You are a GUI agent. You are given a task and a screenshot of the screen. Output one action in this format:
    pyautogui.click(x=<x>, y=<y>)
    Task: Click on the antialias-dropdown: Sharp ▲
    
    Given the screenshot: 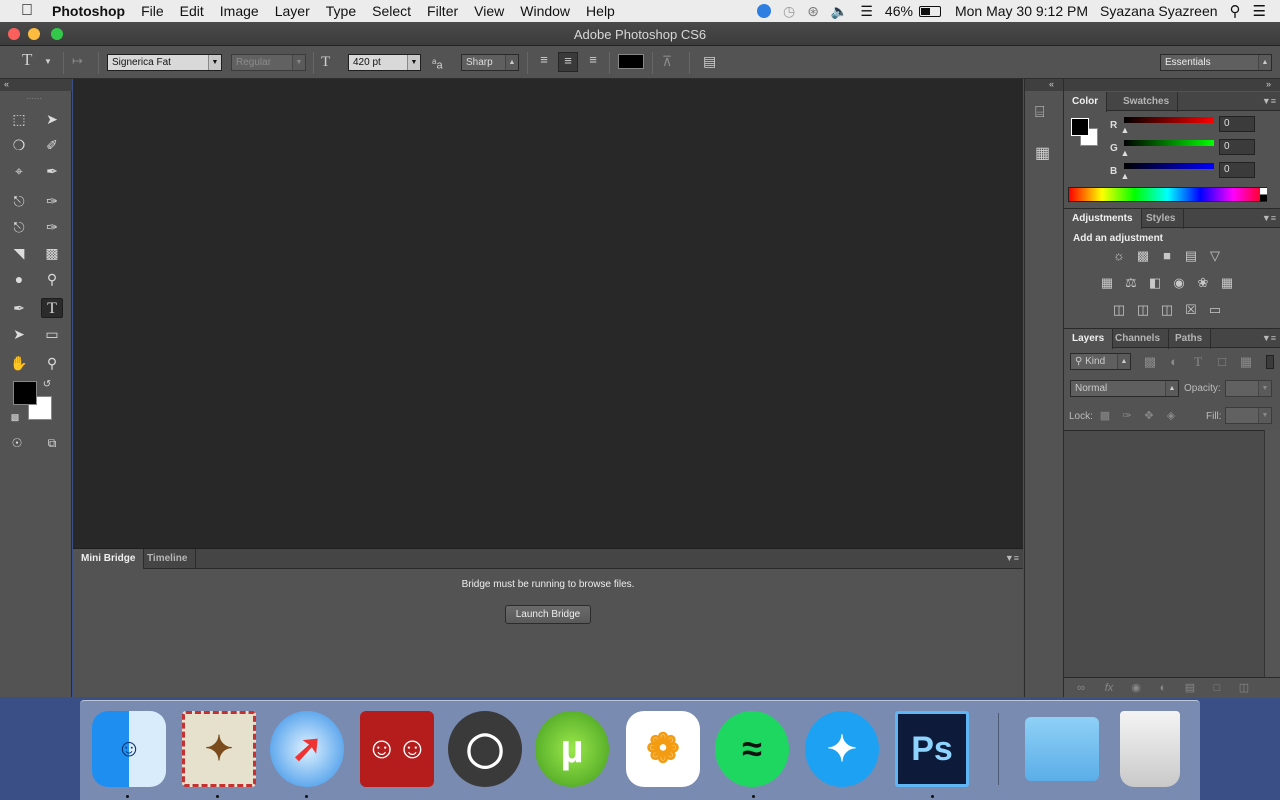 What is the action you would take?
    pyautogui.click(x=490, y=62)
    